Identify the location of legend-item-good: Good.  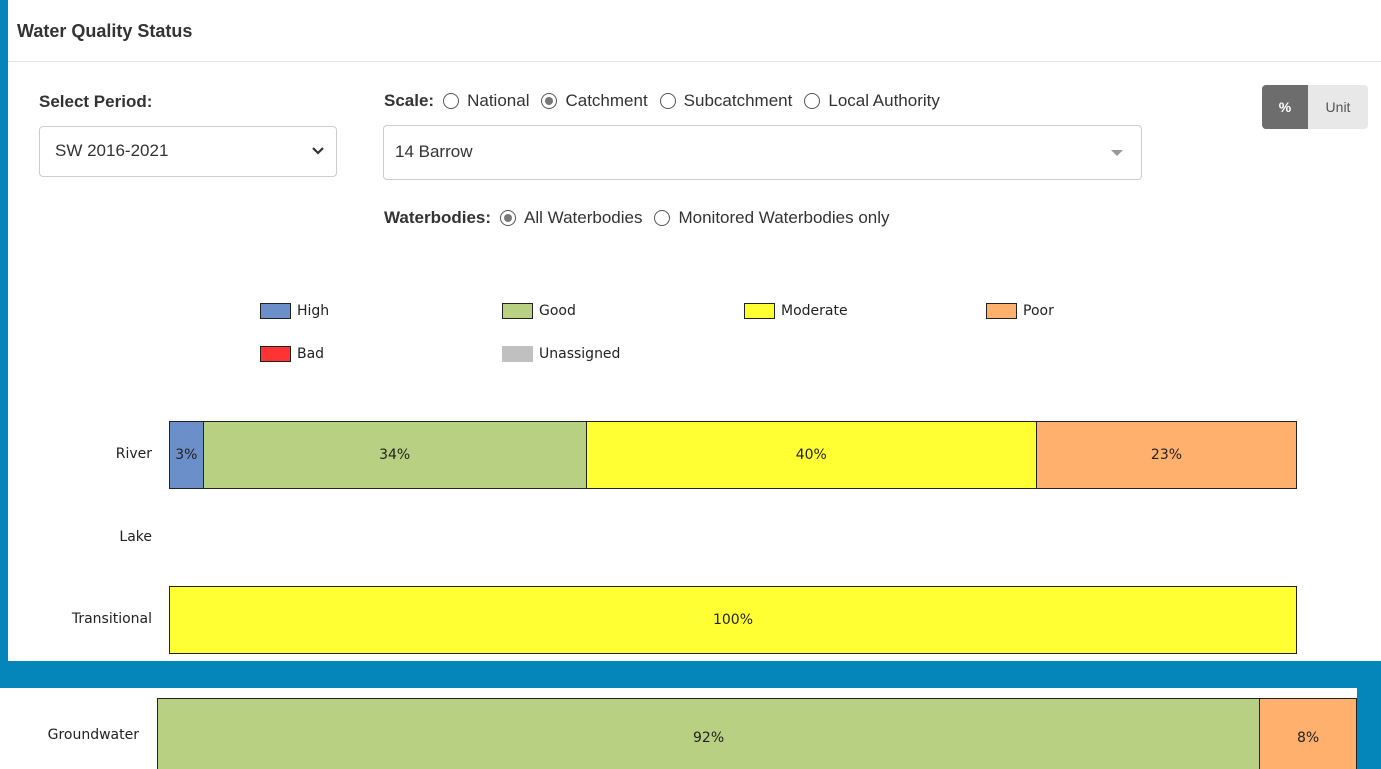
(539, 311).